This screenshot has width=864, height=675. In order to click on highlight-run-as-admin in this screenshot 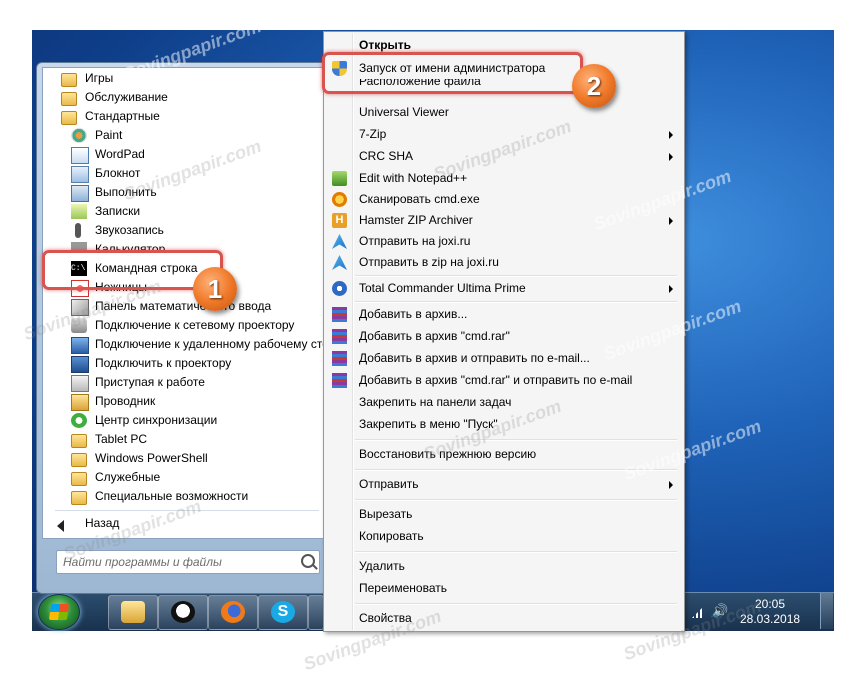, I will do `click(452, 73)`.